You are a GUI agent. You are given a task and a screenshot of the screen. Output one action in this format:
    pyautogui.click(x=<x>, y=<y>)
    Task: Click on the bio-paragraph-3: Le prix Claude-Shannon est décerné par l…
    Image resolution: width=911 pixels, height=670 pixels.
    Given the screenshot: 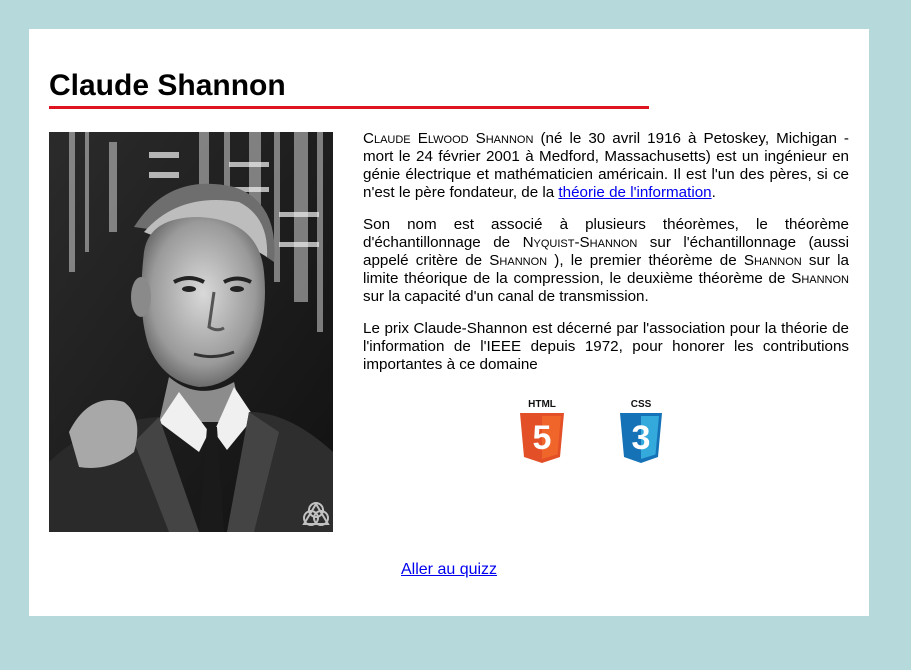 What is the action you would take?
    pyautogui.click(x=606, y=346)
    